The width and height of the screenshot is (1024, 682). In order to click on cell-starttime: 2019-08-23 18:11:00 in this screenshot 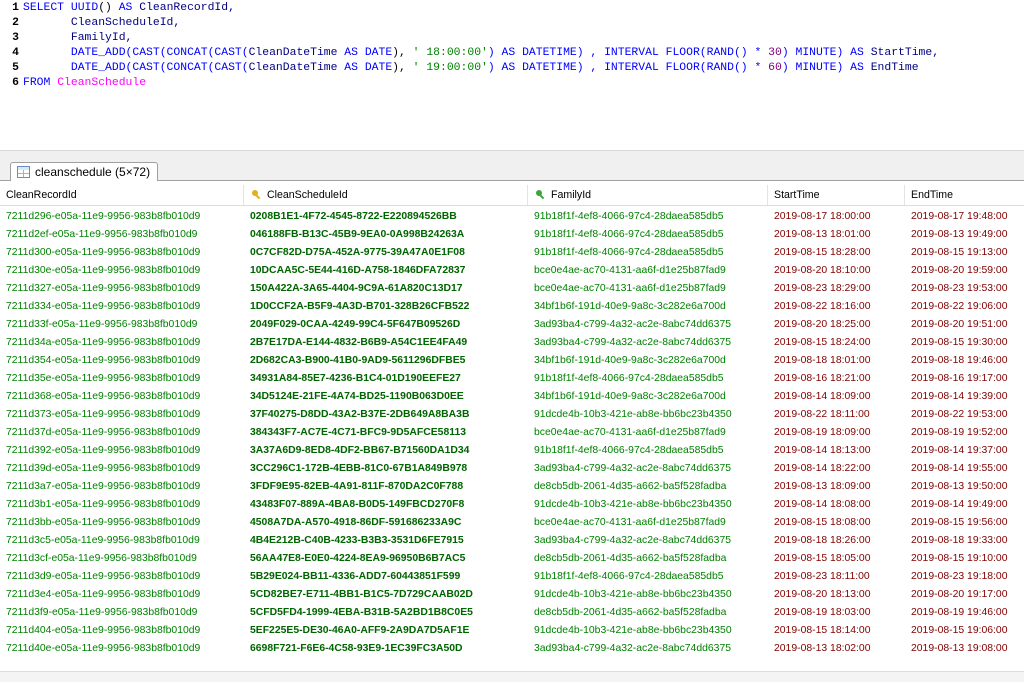, I will do `click(836, 577)`.